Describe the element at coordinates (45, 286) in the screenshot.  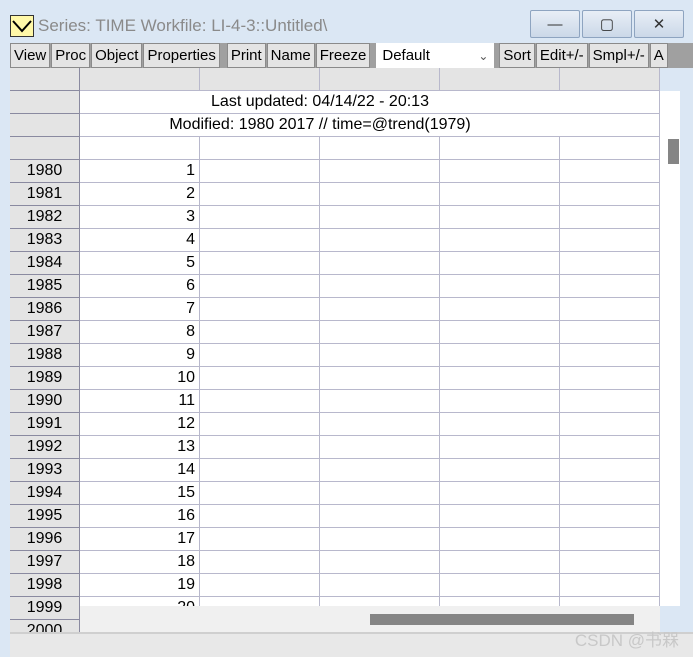
I see `row-label: 1985` at that location.